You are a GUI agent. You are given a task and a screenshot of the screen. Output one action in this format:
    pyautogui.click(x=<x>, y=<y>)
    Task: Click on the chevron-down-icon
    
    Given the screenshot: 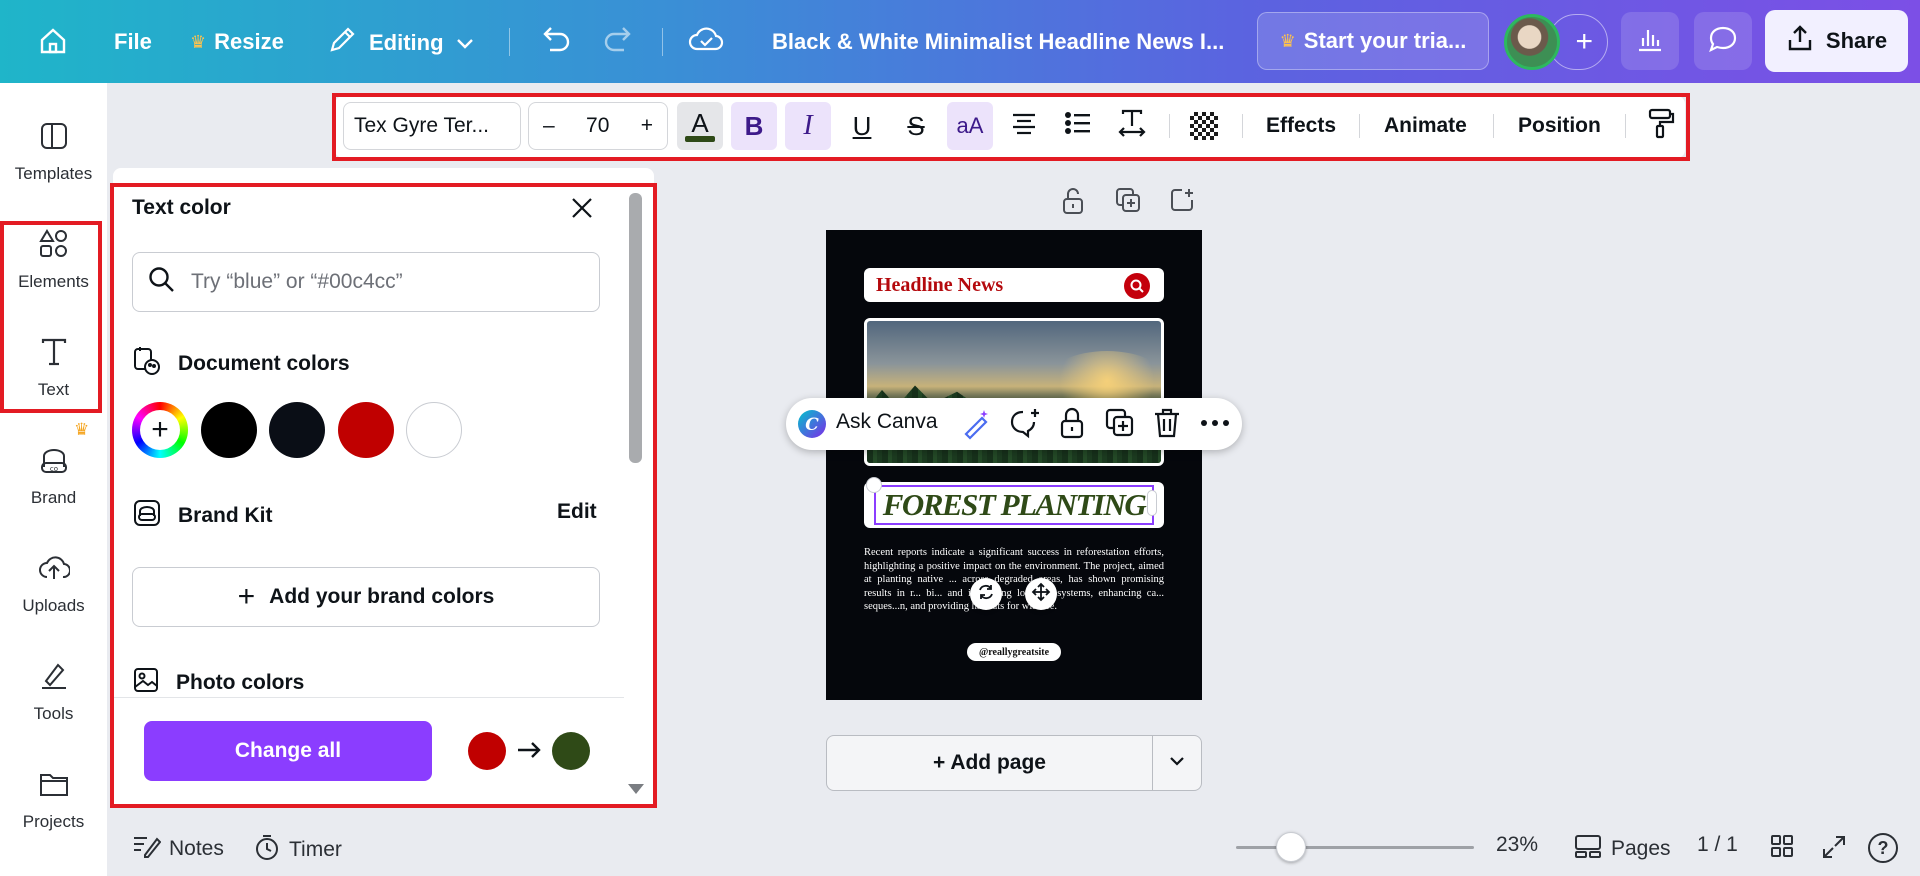 What is the action you would take?
    pyautogui.click(x=1177, y=764)
    